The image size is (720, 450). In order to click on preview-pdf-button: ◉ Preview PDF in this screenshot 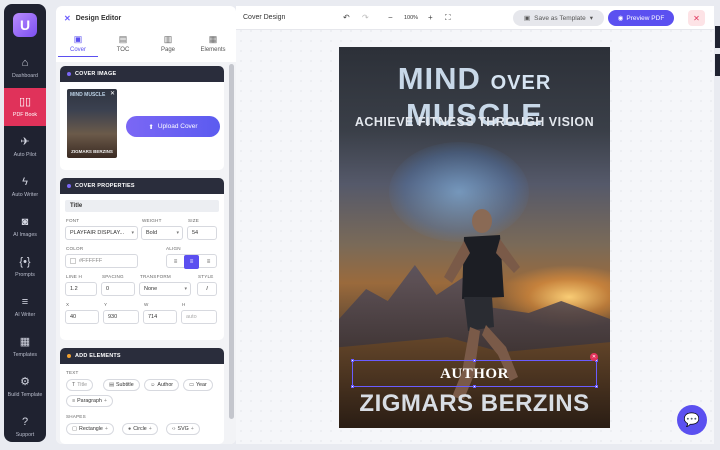, I will do `click(641, 18)`.